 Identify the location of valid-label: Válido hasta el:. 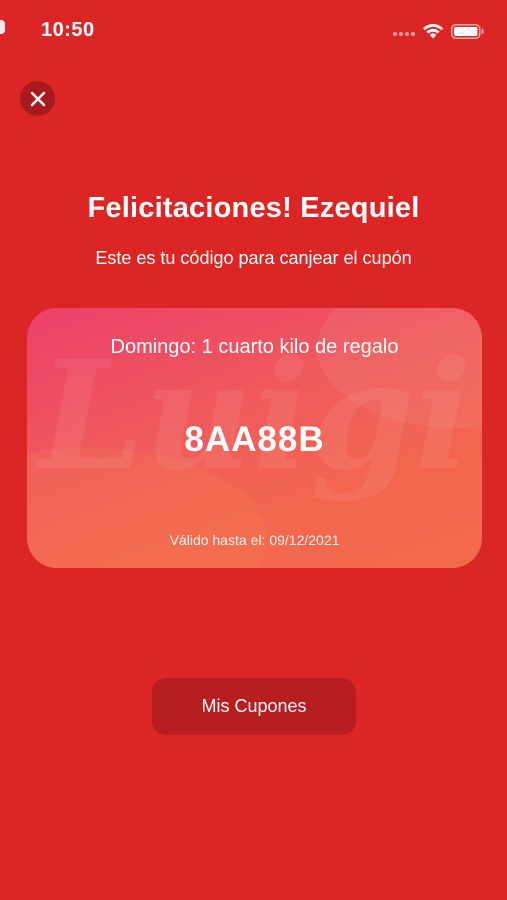
(217, 540).